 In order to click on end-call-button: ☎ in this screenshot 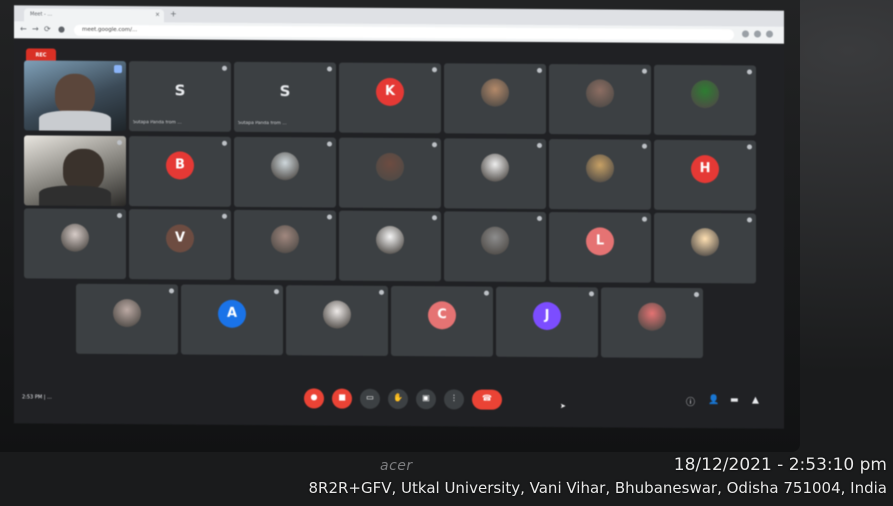, I will do `click(487, 399)`.